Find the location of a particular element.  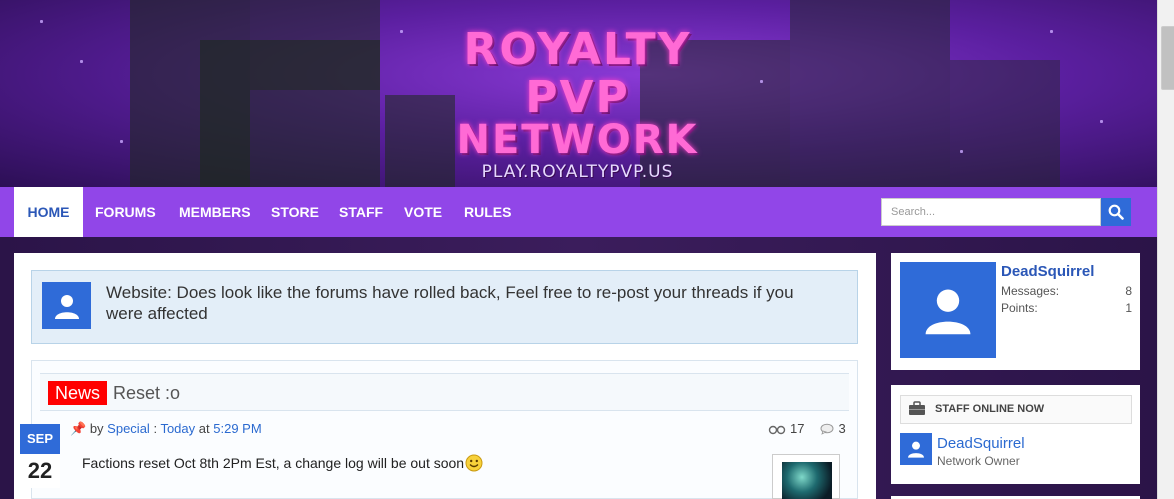

user-points-row: Points: 1 is located at coordinates (1066, 308).